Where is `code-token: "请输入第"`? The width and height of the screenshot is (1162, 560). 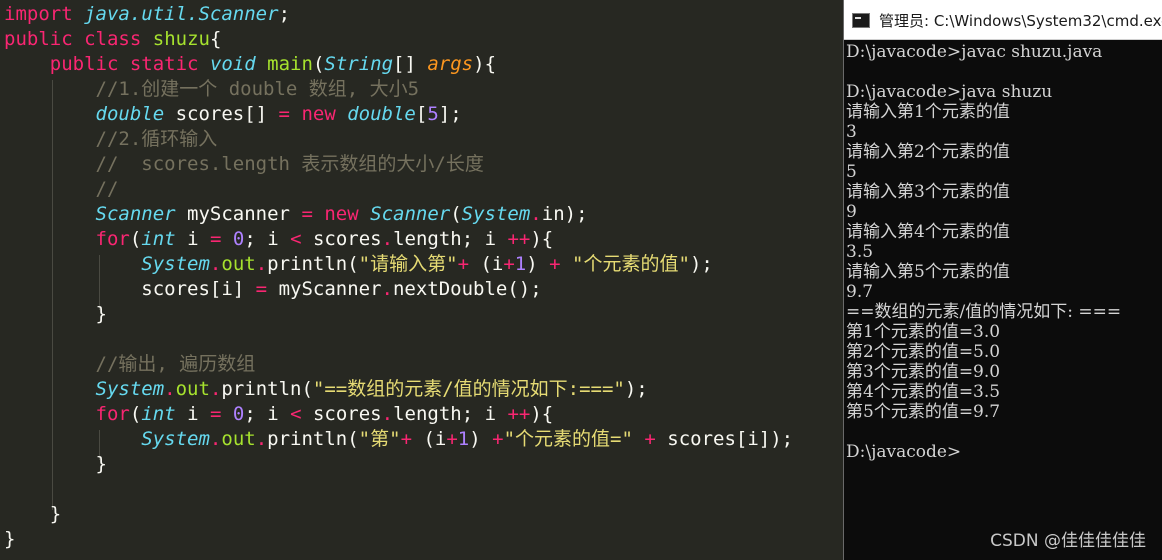
code-token: "请输入第" is located at coordinates (408, 264).